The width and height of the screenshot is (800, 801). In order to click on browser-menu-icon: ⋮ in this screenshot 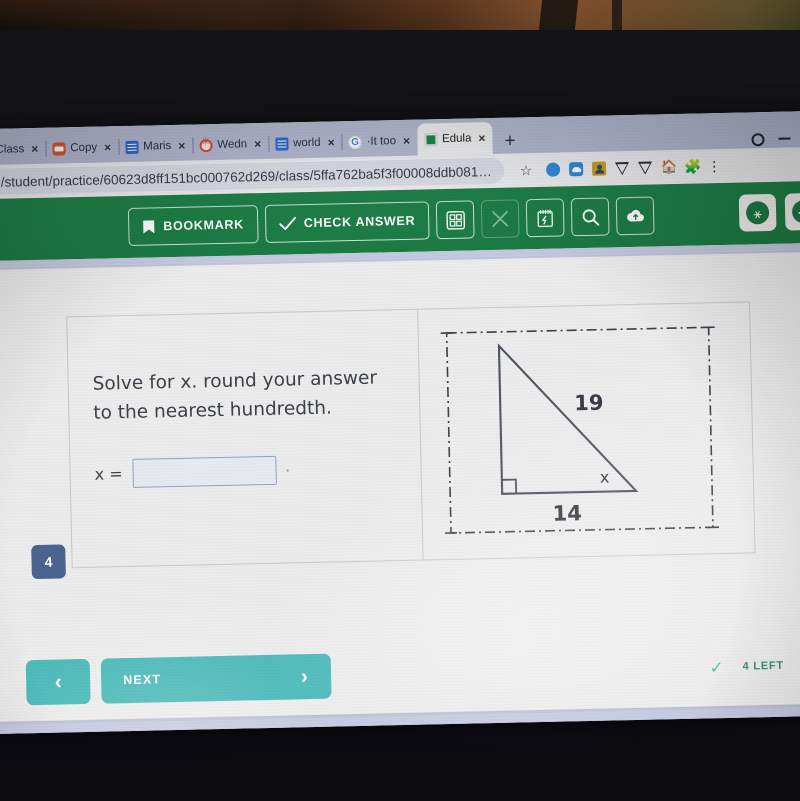, I will do `click(714, 166)`.